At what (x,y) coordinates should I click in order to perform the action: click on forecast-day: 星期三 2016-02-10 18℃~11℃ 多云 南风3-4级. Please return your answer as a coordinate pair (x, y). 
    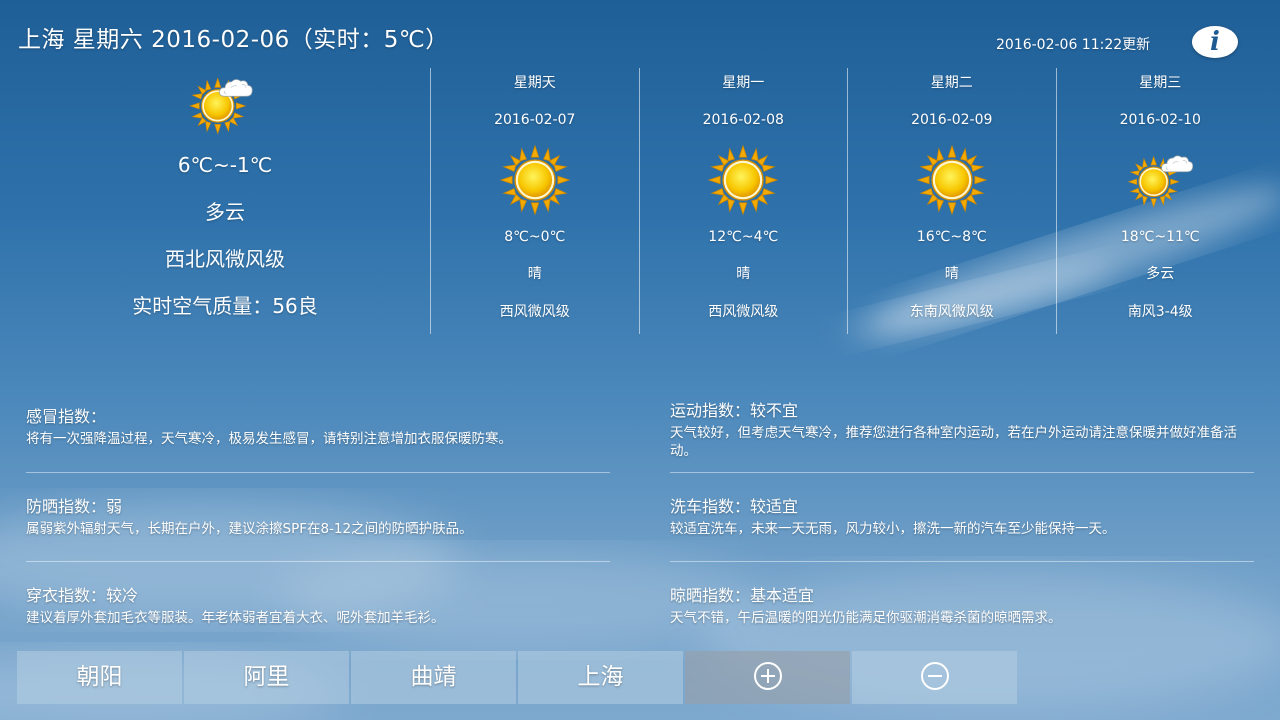
    Looking at the image, I should click on (1160, 201).